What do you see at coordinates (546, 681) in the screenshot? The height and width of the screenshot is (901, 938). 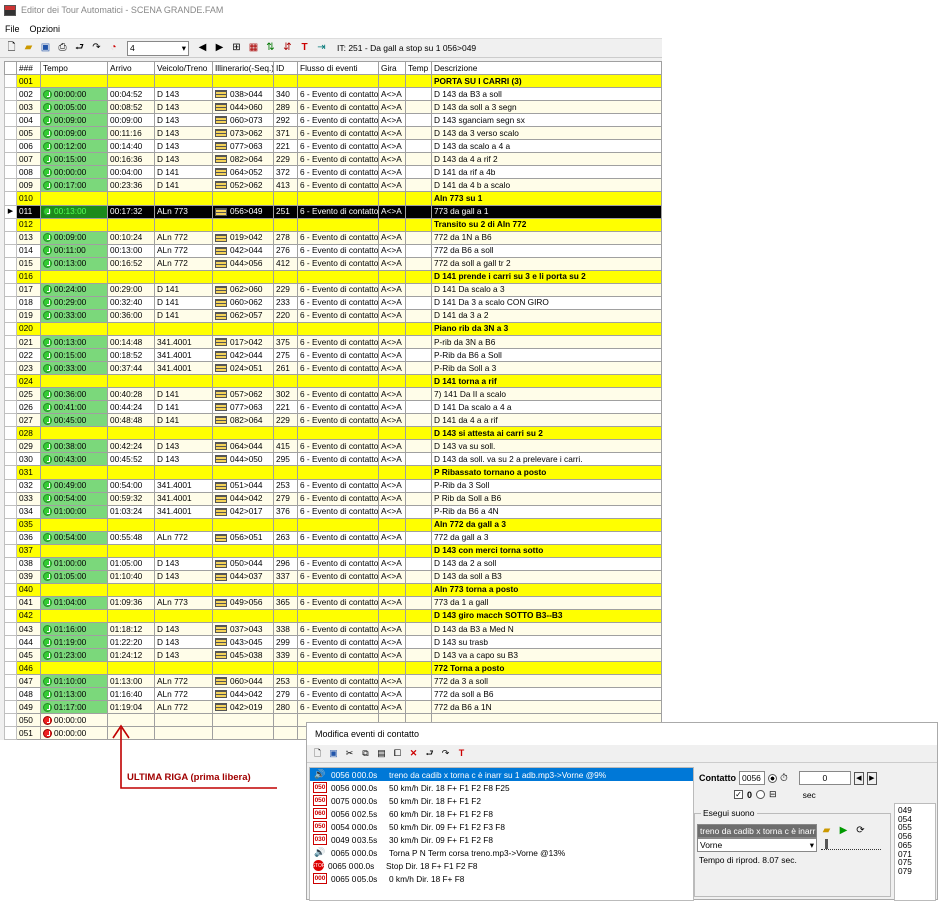 I see `description-cell: 772 da 3 a soll` at bounding box center [546, 681].